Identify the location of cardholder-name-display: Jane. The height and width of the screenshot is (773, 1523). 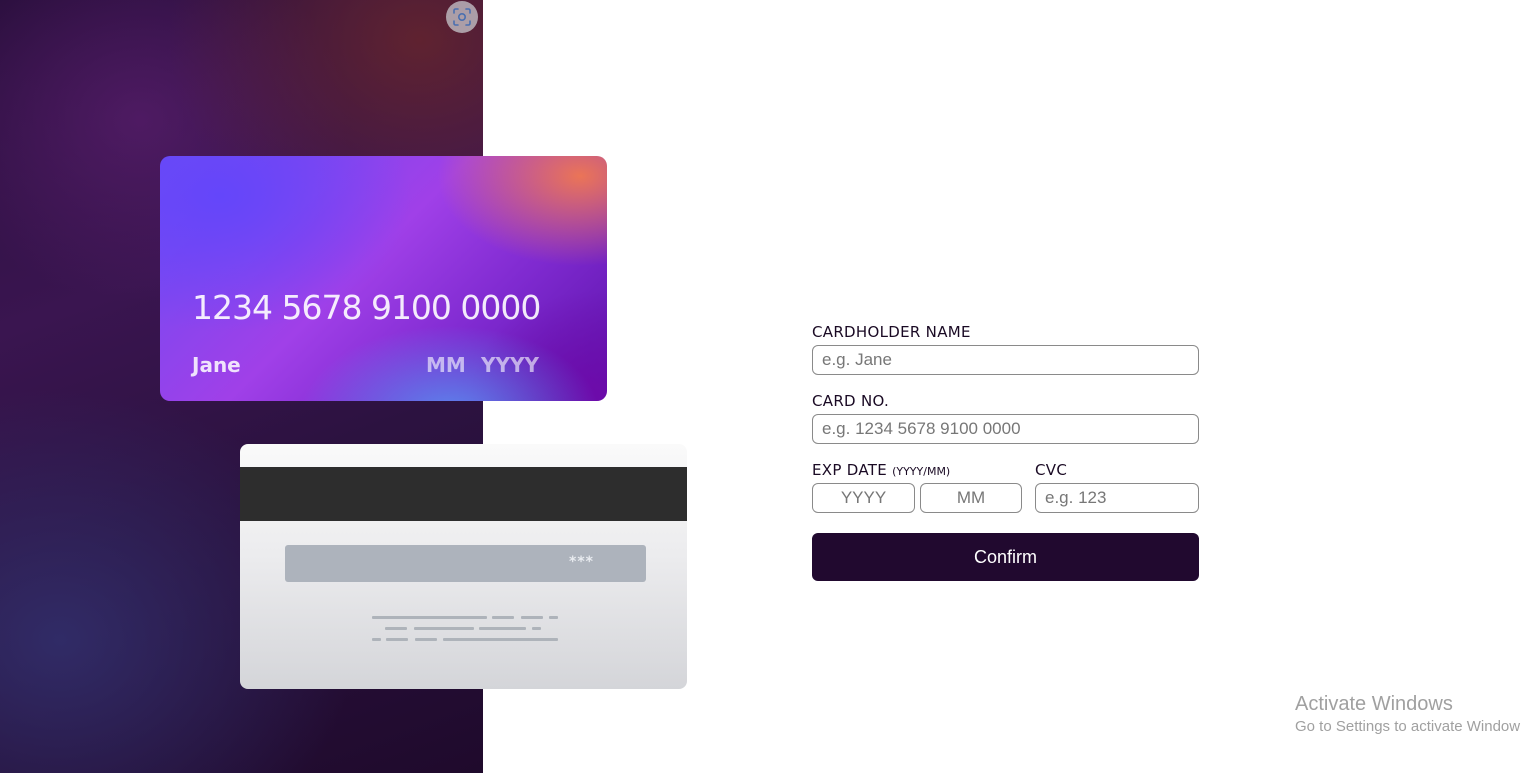
(216, 365).